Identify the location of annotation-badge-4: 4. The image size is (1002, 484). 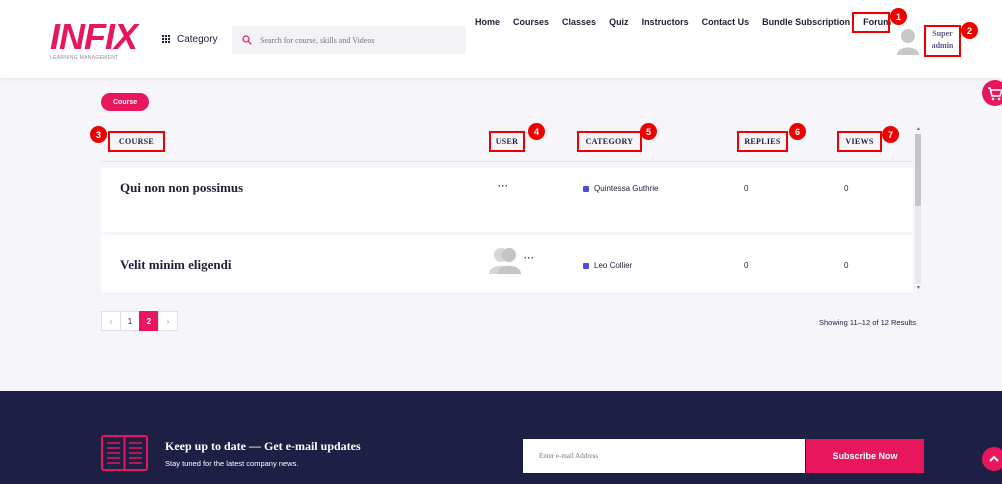
(536, 131).